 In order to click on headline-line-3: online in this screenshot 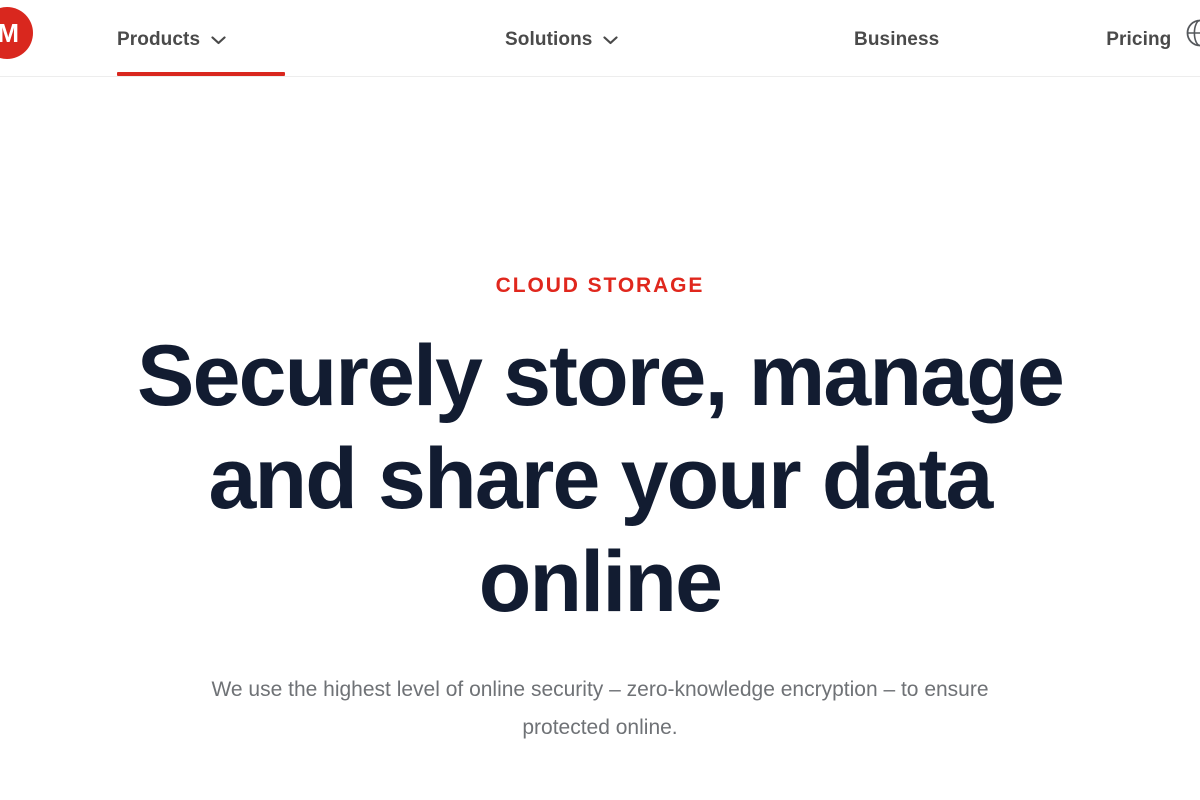, I will do `click(600, 582)`.